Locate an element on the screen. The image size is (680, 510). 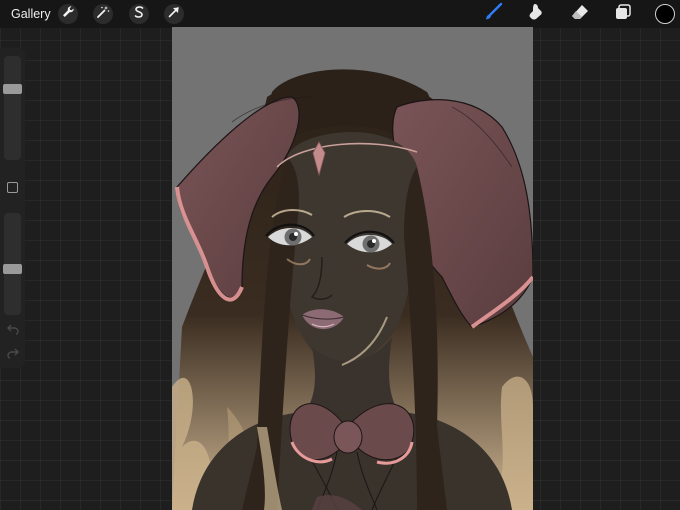
undo-button is located at coordinates (12, 331).